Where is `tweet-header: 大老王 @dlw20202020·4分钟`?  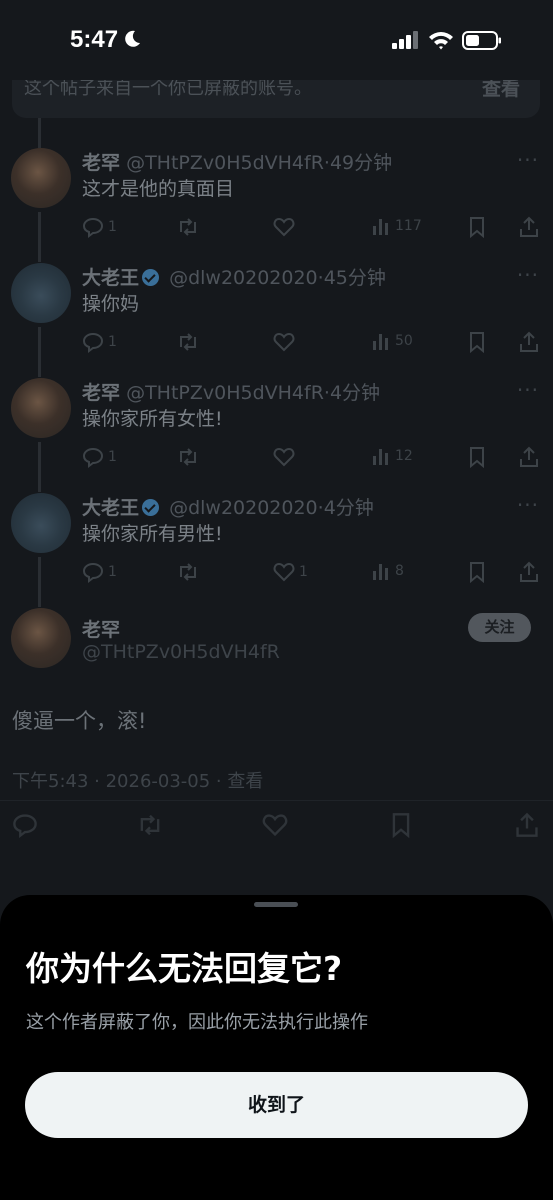
tweet-header: 大老王 @dlw20202020·4分钟 is located at coordinates (228, 506).